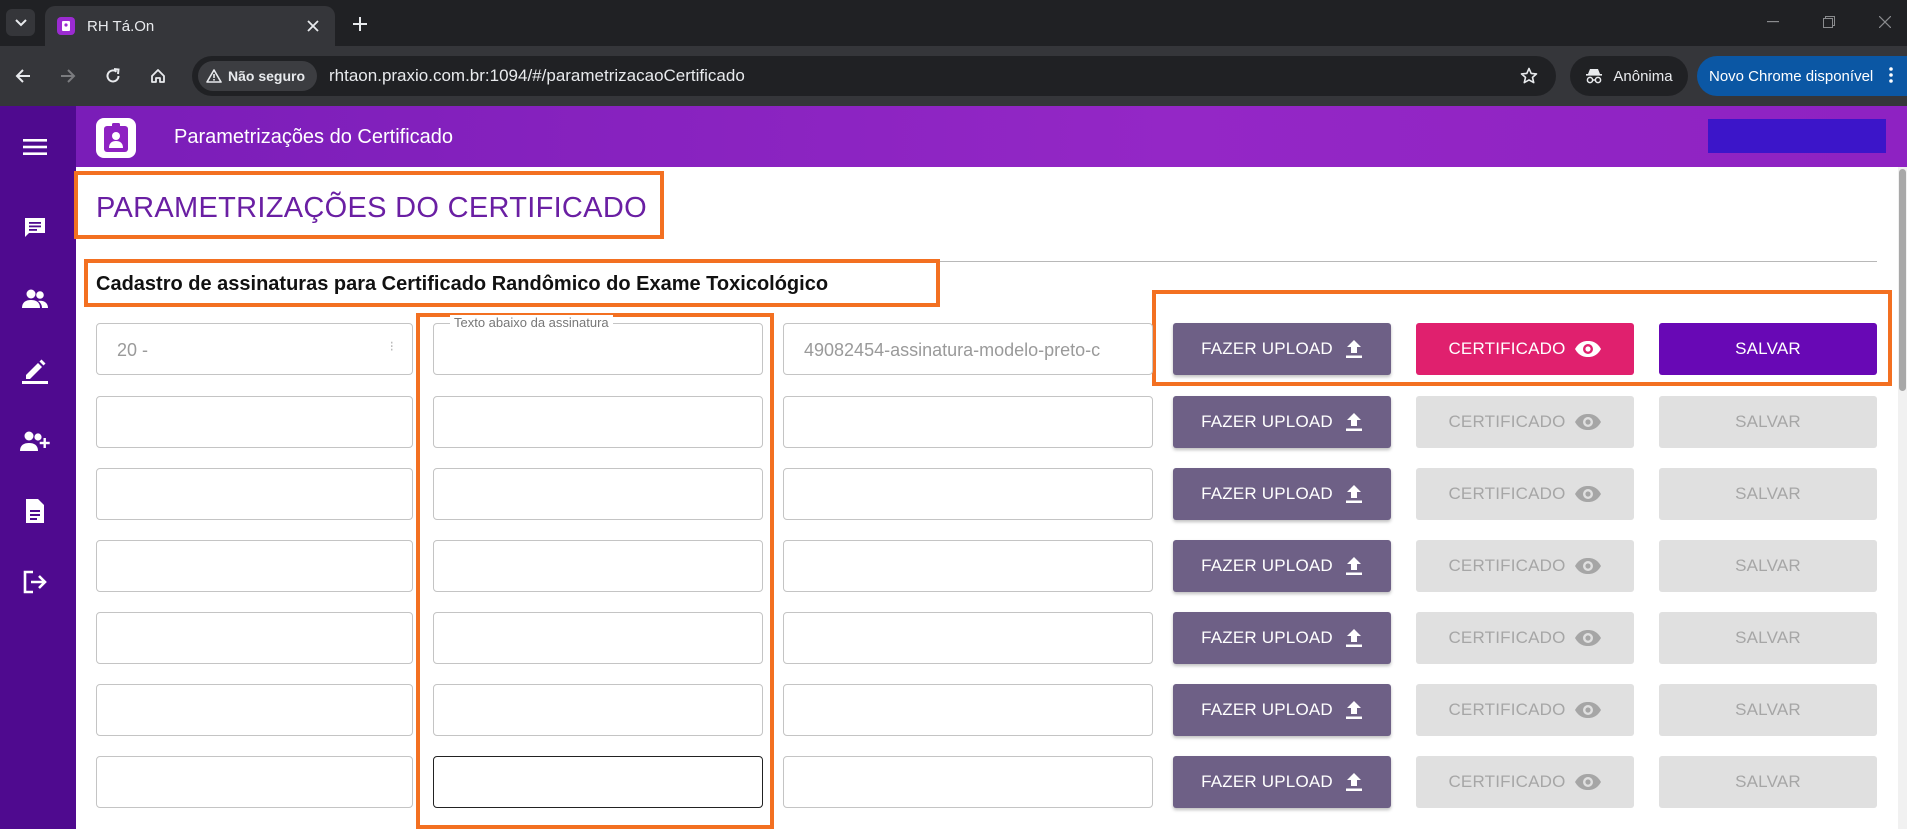  What do you see at coordinates (23, 76) in the screenshot?
I see `back-button` at bounding box center [23, 76].